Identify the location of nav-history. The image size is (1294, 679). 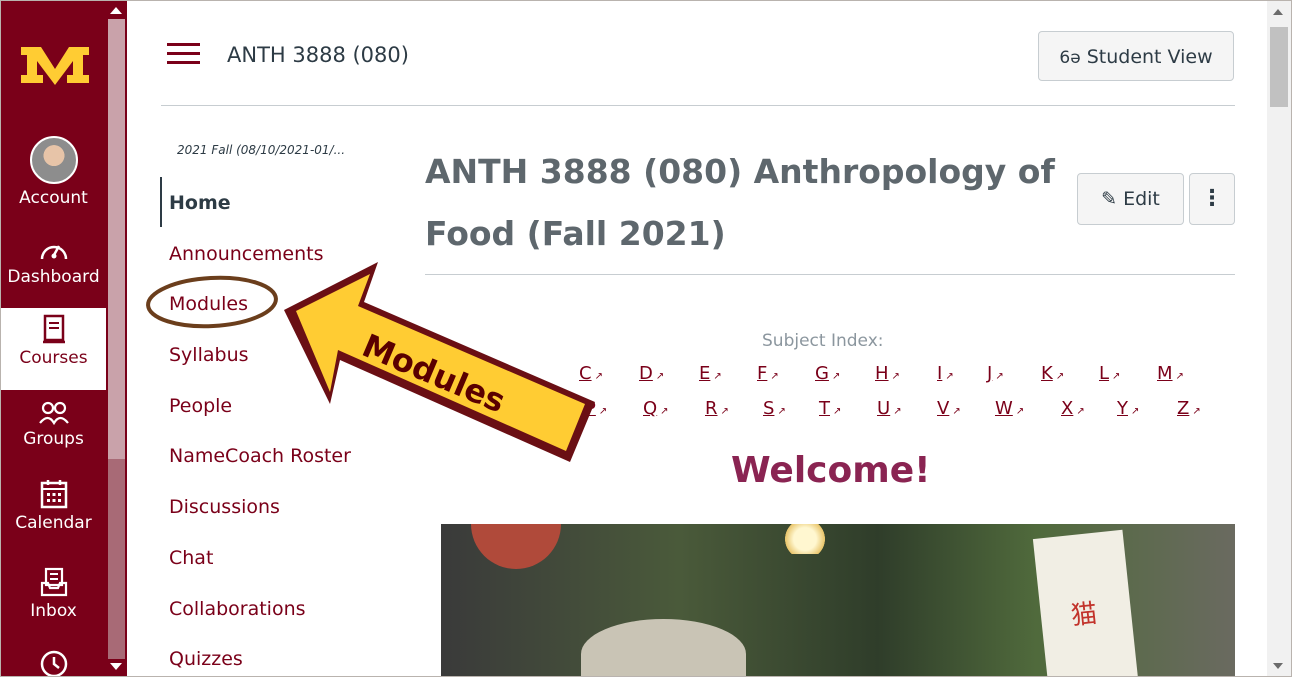
(53, 662).